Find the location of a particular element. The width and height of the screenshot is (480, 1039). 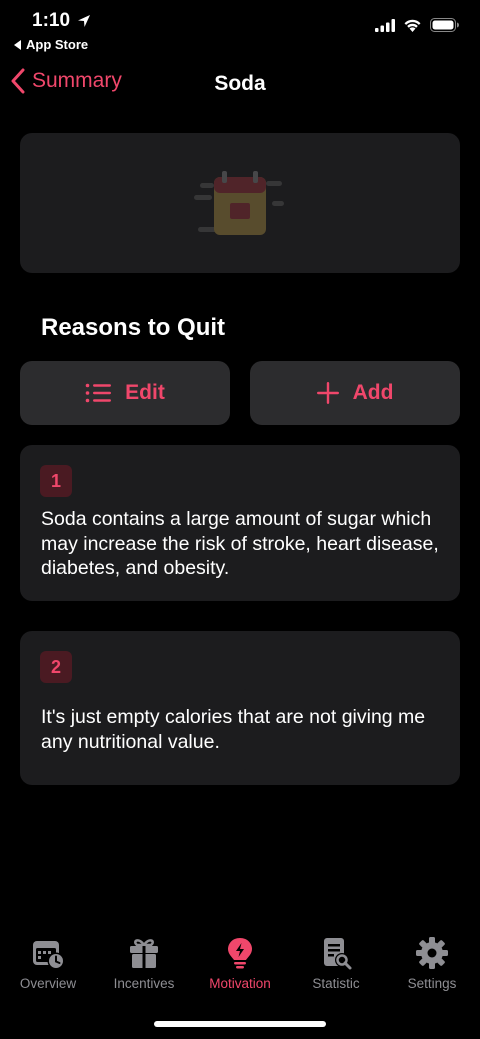

tab-label: Statistic is located at coordinates (336, 983).